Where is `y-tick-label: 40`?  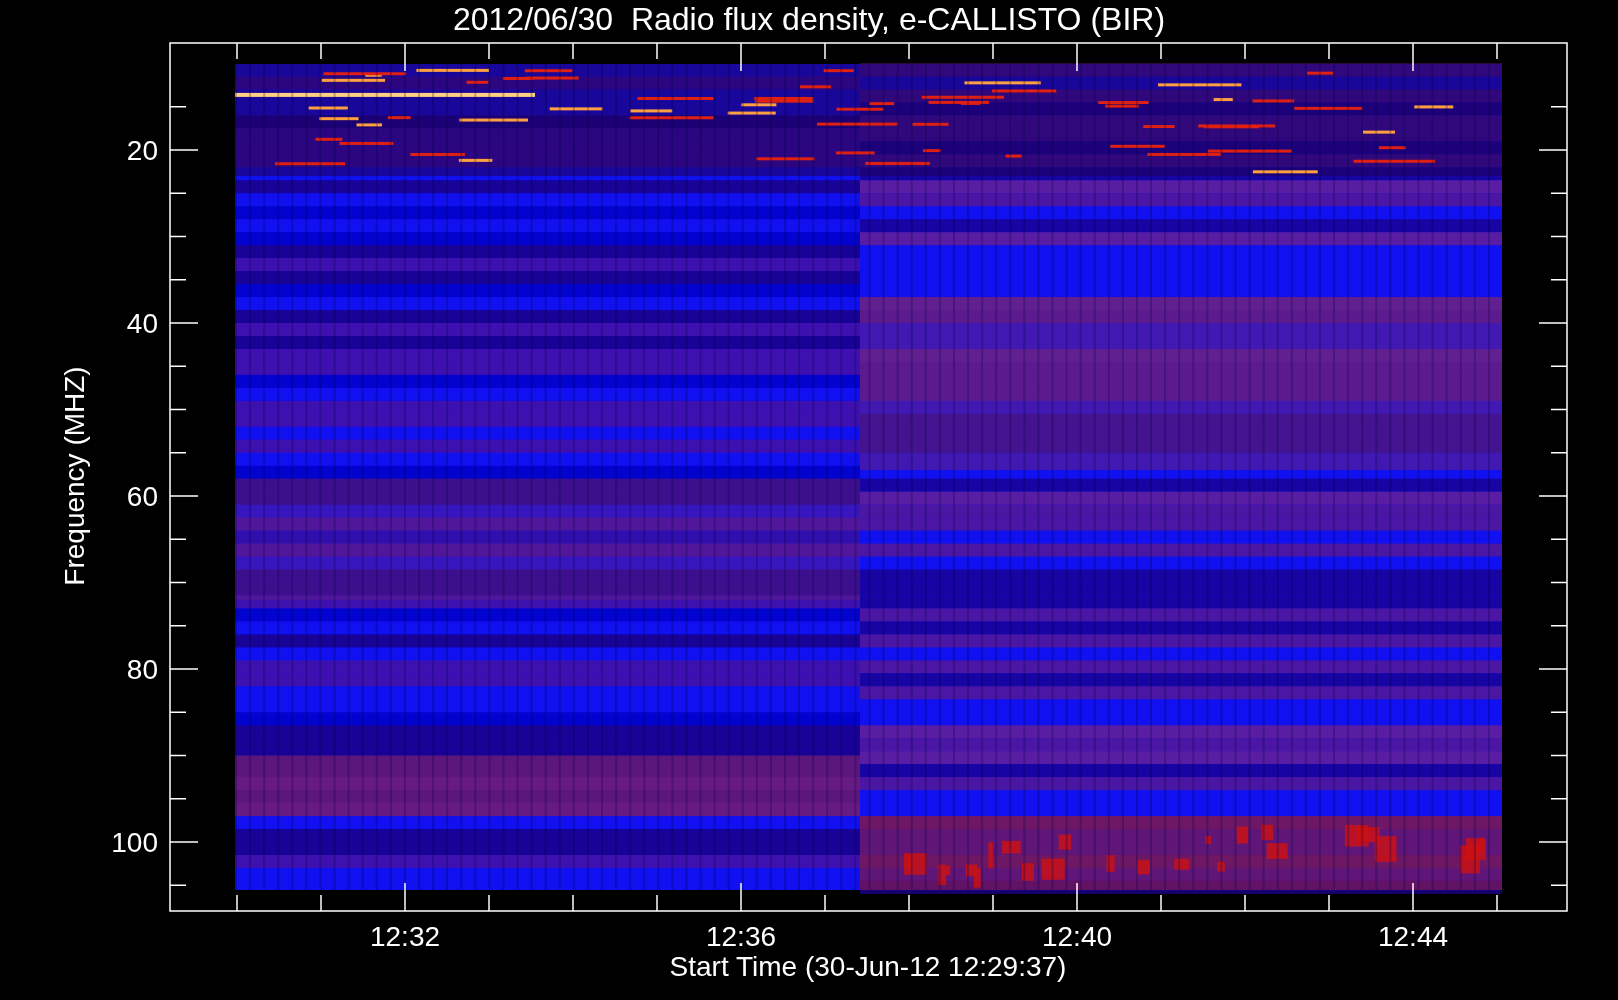
y-tick-label: 40 is located at coordinates (142, 323).